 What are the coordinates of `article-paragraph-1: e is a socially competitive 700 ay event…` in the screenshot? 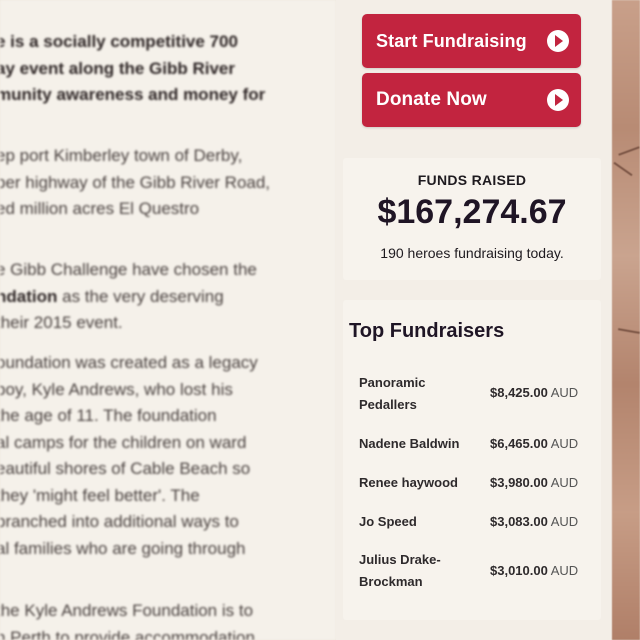 It's located at (132, 69).